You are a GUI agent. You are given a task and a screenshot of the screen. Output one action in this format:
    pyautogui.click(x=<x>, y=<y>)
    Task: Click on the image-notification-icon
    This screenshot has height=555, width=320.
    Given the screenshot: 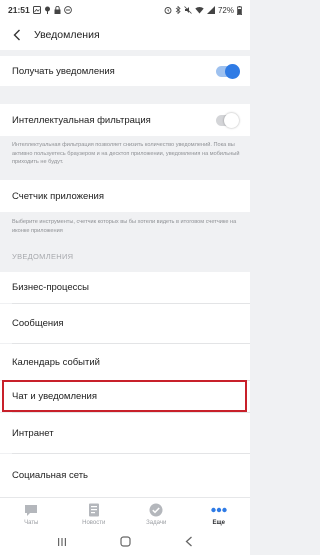 What is the action you would take?
    pyautogui.click(x=36, y=10)
    